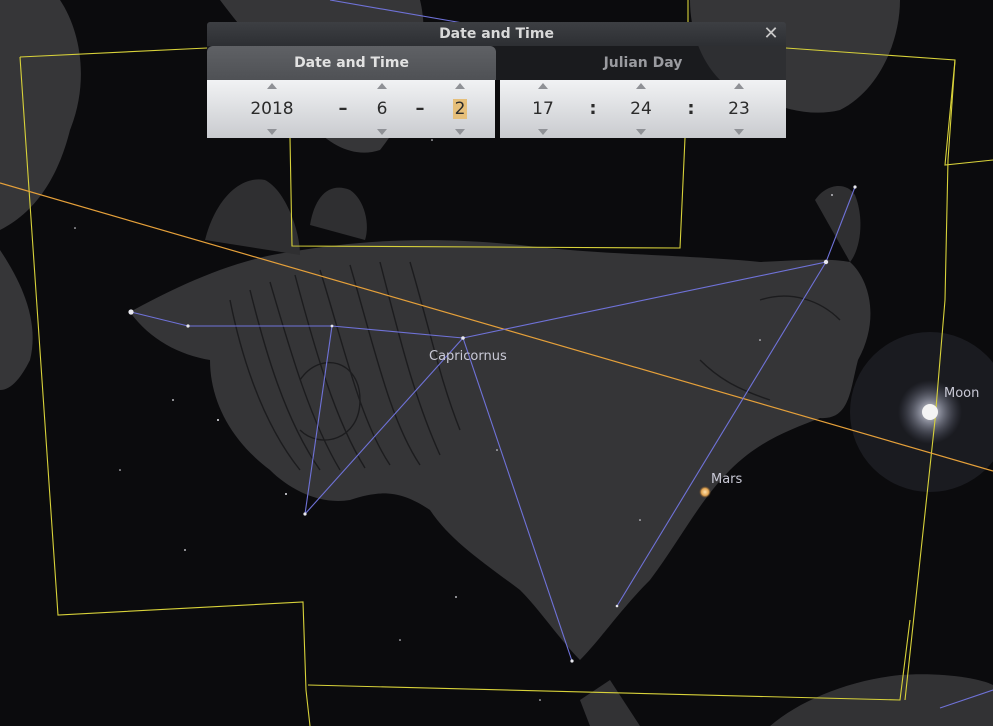 This screenshot has width=993, height=726. Describe the element at coordinates (272, 132) in the screenshot. I see `year-down-arrow-icon` at that location.